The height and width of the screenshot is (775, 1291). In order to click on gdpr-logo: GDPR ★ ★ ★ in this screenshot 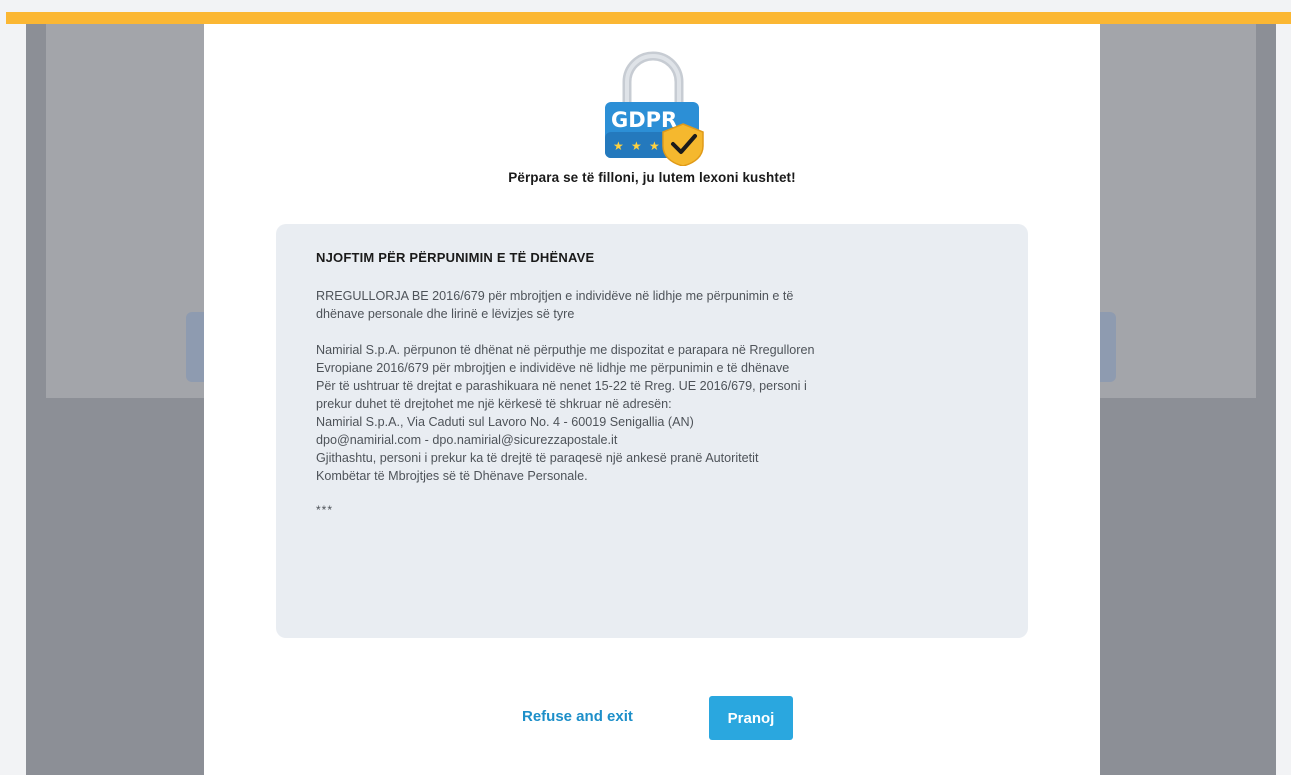, I will do `click(653, 106)`.